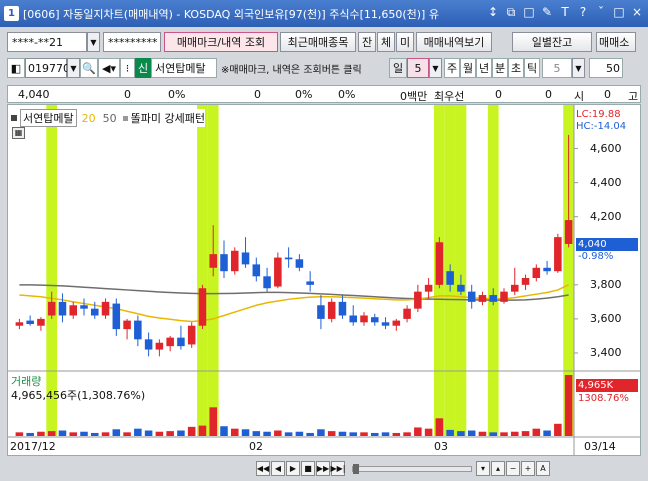 The height and width of the screenshot is (481, 648). Describe the element at coordinates (552, 42) in the screenshot. I see `daily-balance-button: 일별잔고` at that location.